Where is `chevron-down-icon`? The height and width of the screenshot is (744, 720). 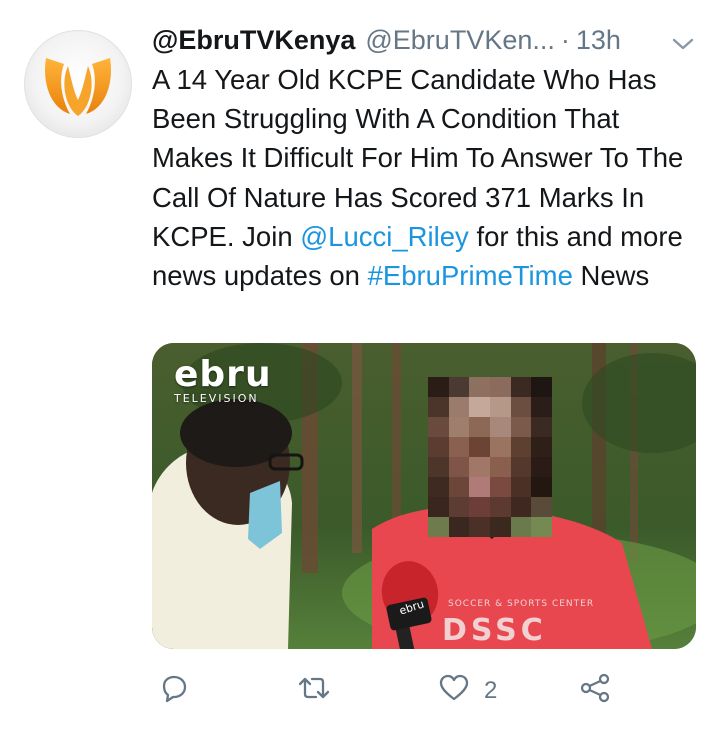 chevron-down-icon is located at coordinates (683, 45).